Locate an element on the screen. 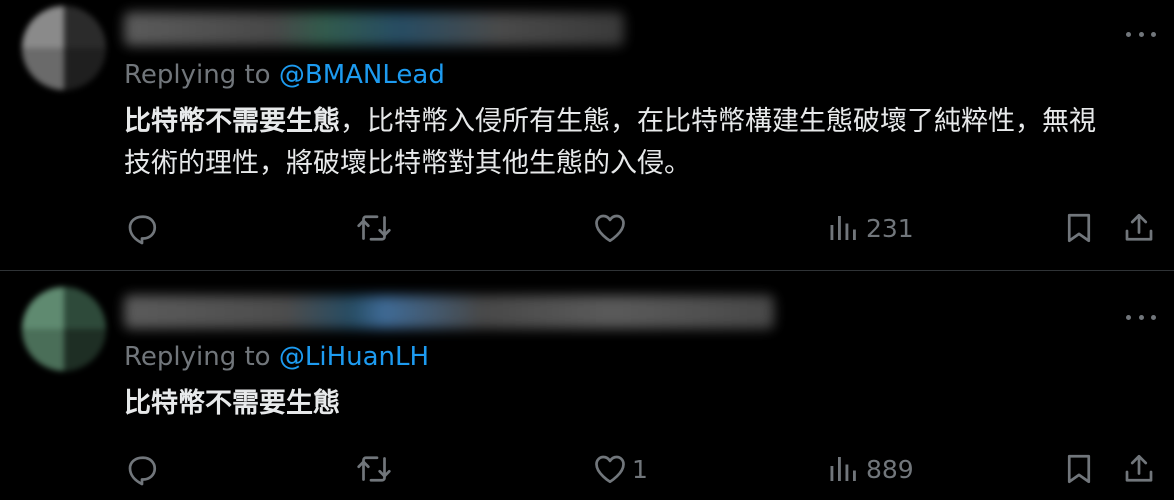  action-bar: 231 is located at coordinates (644, 228).